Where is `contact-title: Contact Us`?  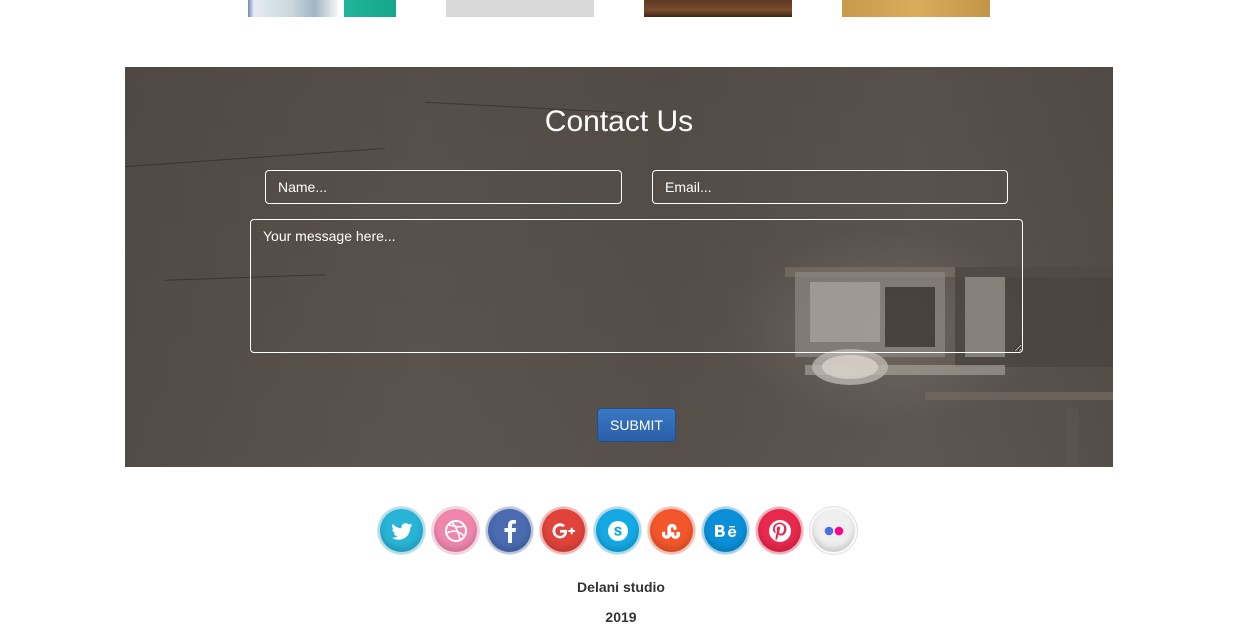 contact-title: Contact Us is located at coordinates (619, 121).